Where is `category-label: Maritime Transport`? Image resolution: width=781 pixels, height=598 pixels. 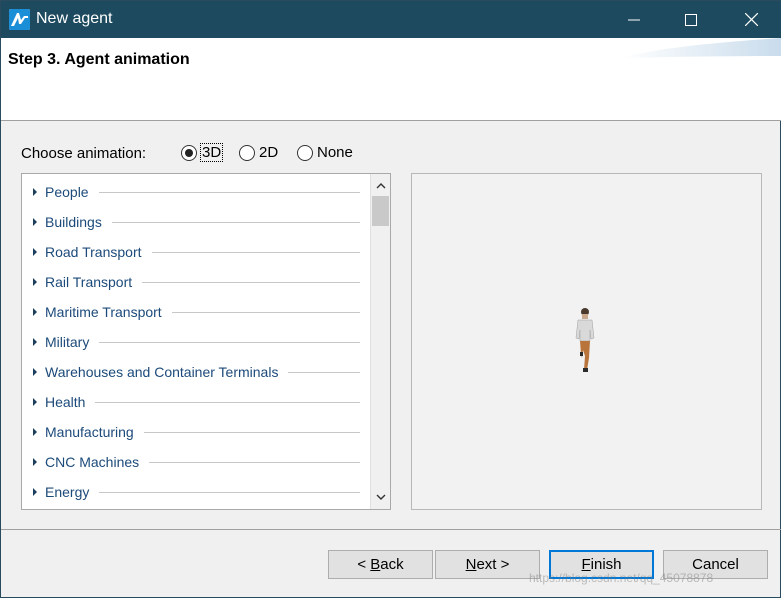
category-label: Maritime Transport is located at coordinates (103, 312).